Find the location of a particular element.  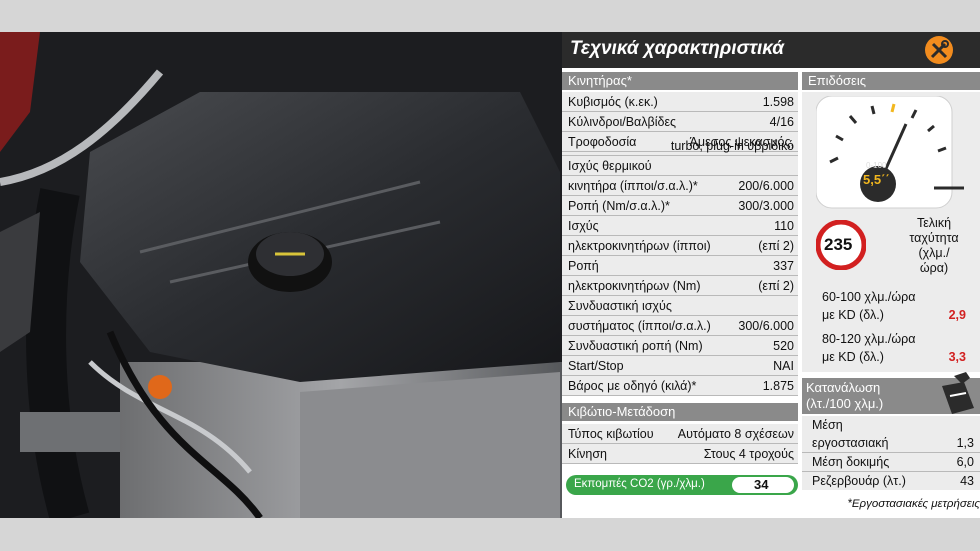

spec-label: Start/Stop is located at coordinates (596, 366).